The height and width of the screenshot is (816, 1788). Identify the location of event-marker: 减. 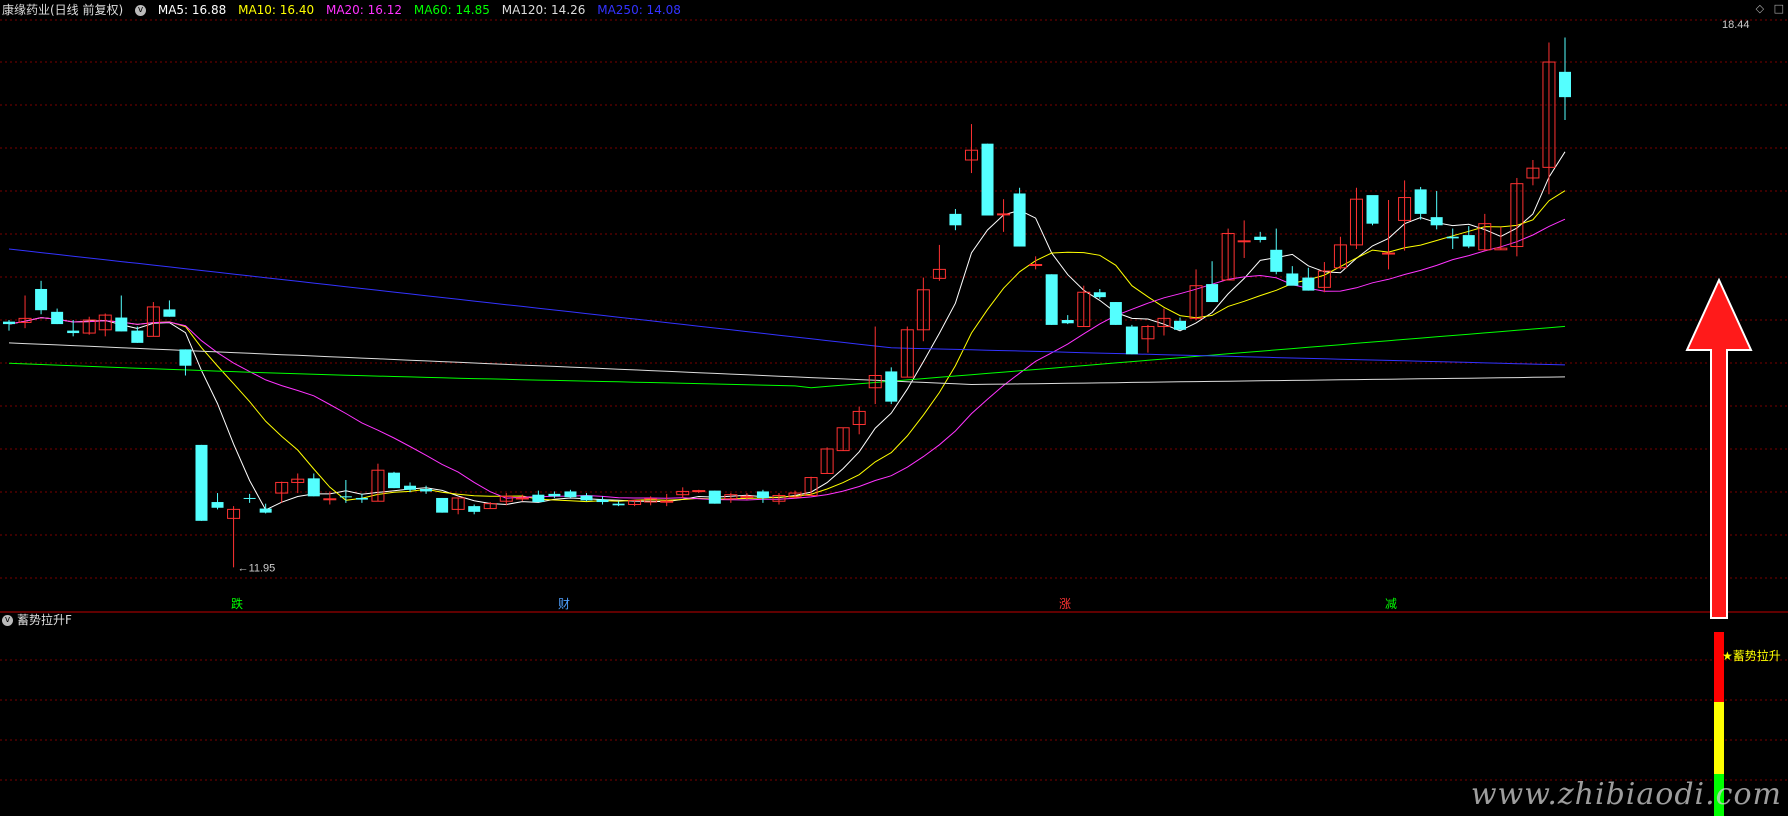
(1391, 604).